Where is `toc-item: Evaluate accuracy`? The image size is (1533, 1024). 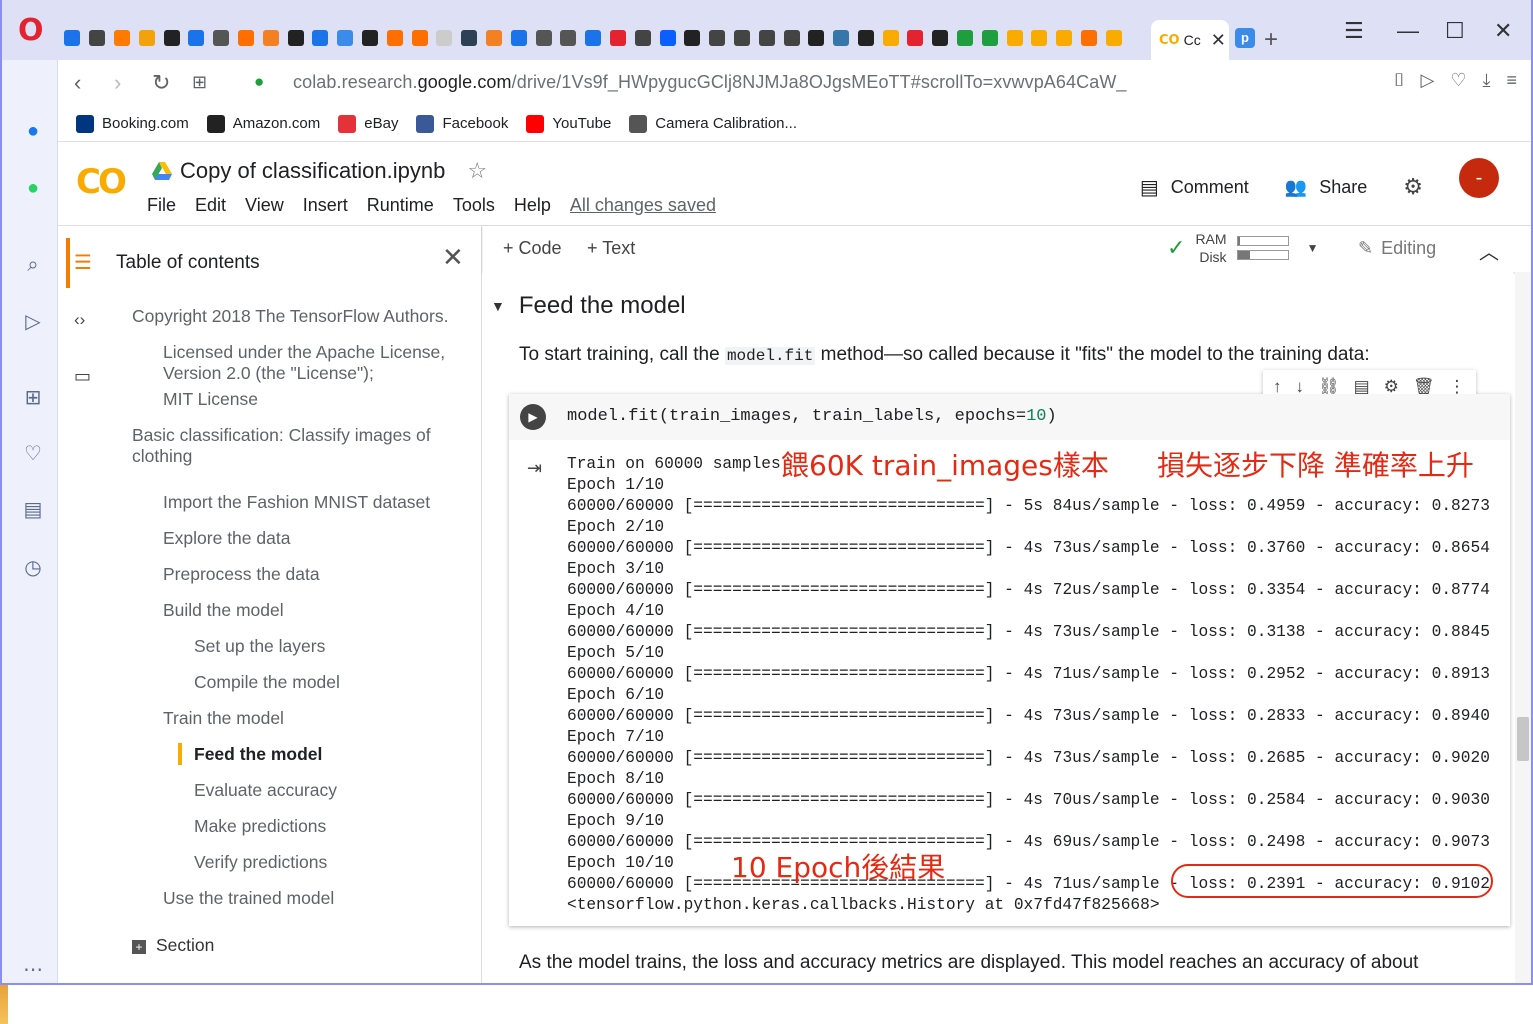
toc-item: Evaluate accuracy is located at coordinates (328, 790).